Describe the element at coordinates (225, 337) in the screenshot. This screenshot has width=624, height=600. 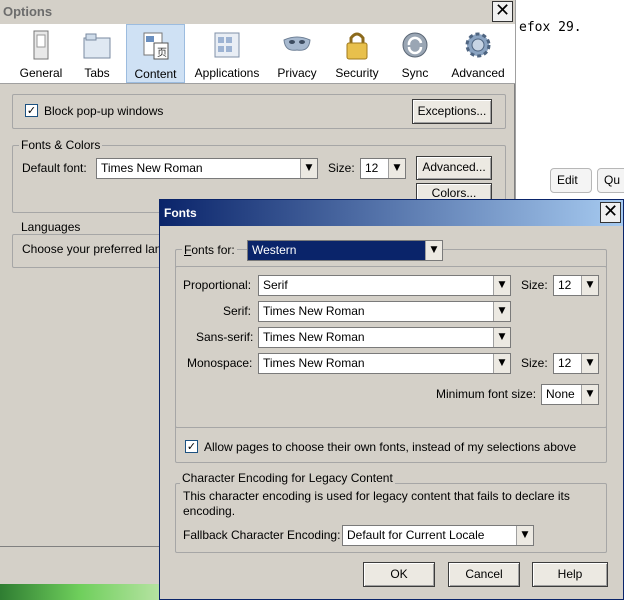
I see `sans-serif-label: Sans-serif:` at that location.